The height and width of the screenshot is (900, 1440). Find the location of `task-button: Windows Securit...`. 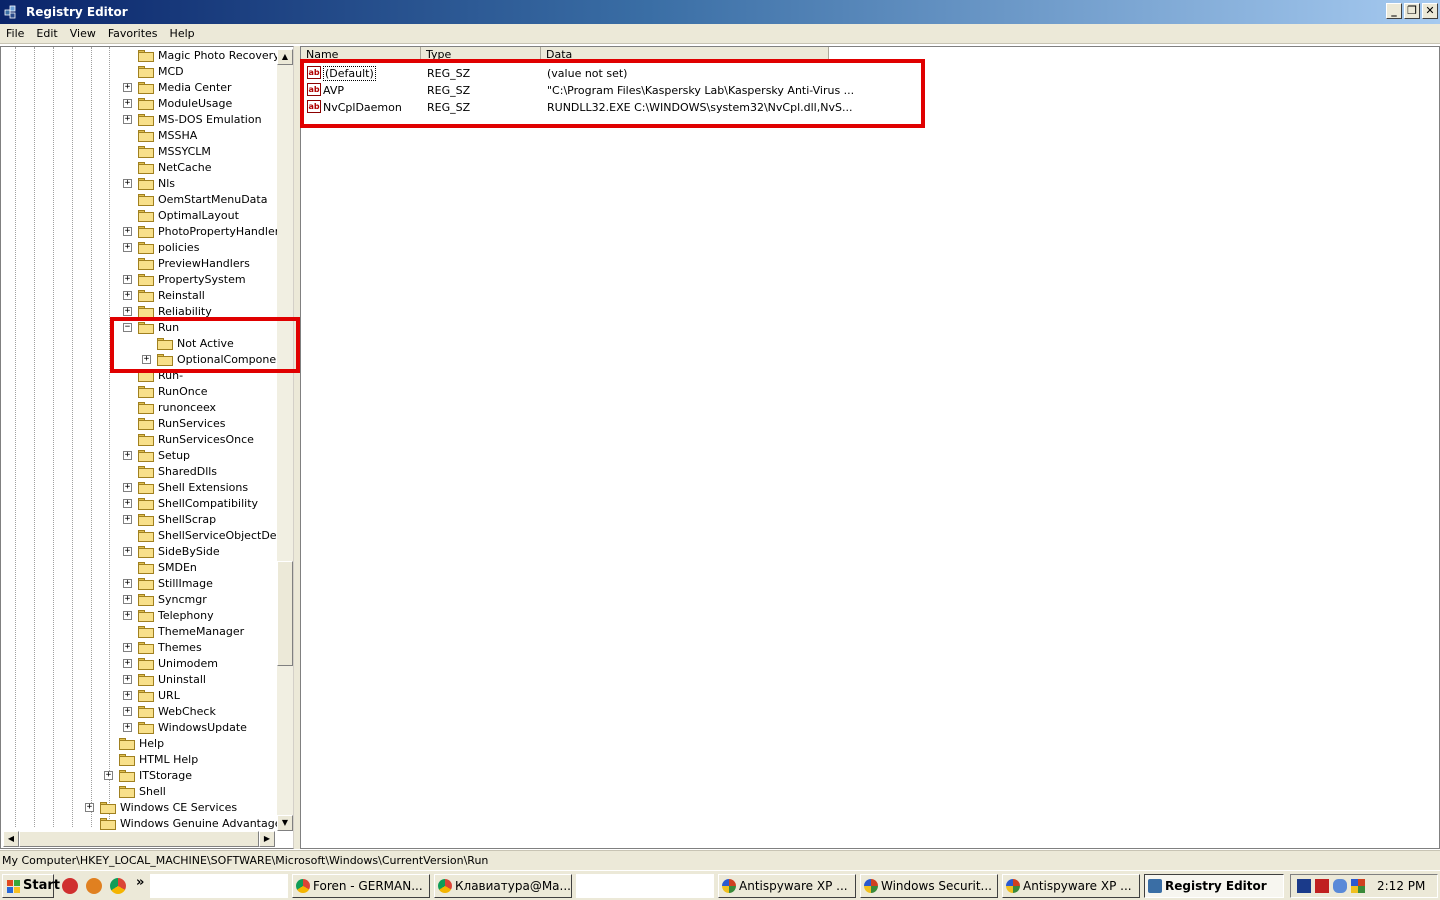

task-button: Windows Securit... is located at coordinates (929, 886).